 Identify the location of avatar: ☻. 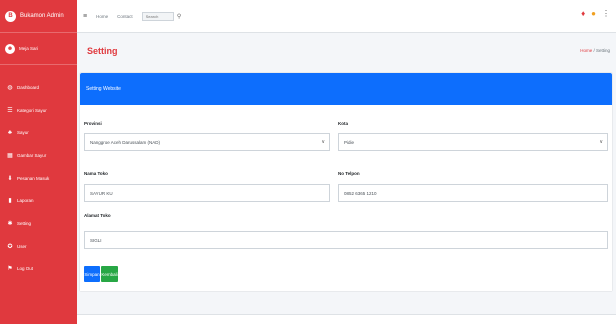
(10, 48).